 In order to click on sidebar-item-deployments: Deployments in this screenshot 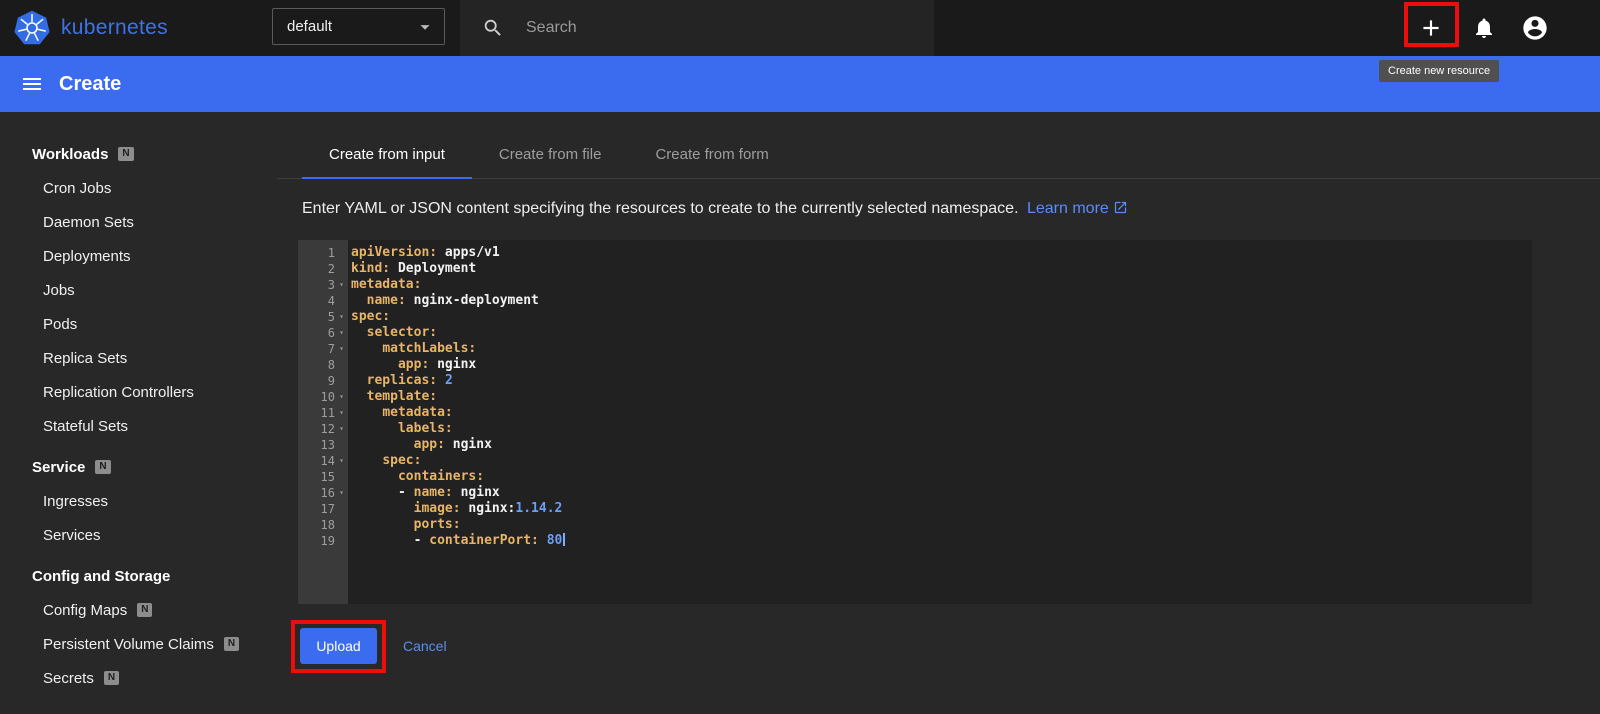, I will do `click(138, 256)`.